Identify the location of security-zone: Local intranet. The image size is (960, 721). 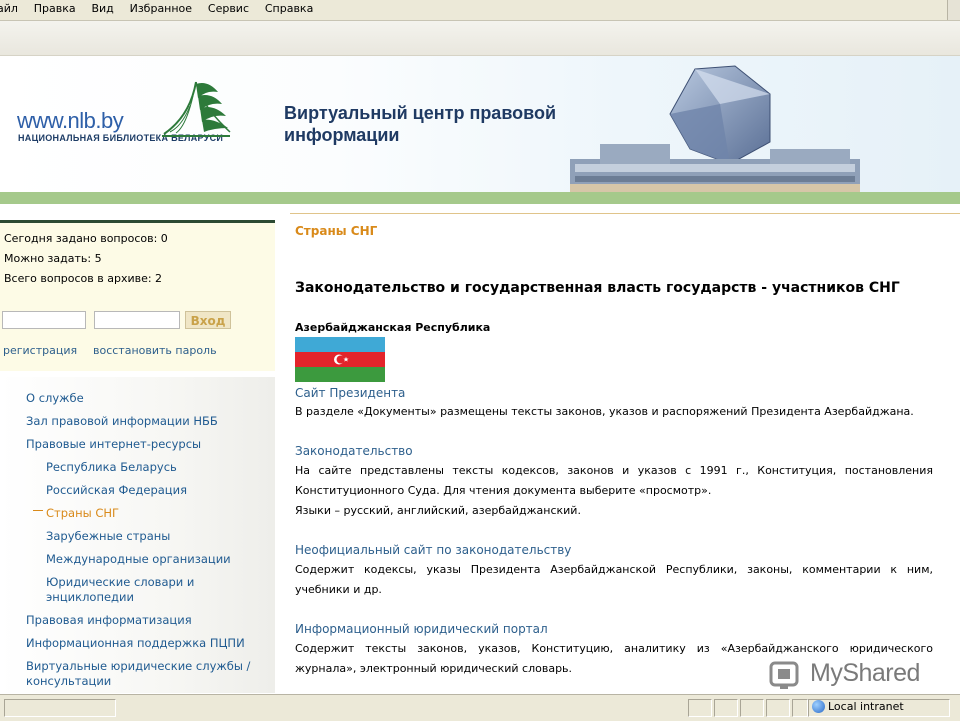
(866, 706).